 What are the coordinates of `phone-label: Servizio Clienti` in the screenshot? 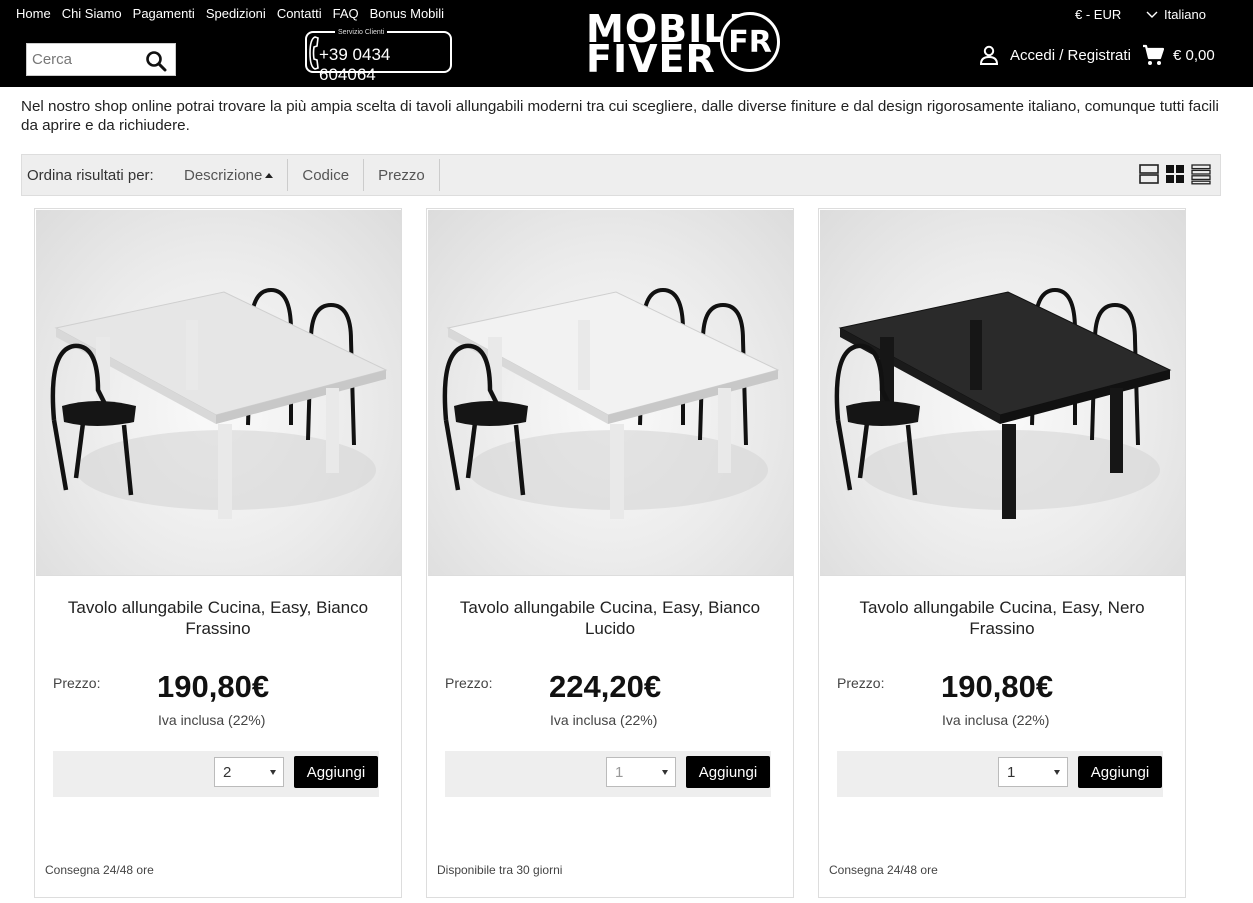 It's located at (361, 32).